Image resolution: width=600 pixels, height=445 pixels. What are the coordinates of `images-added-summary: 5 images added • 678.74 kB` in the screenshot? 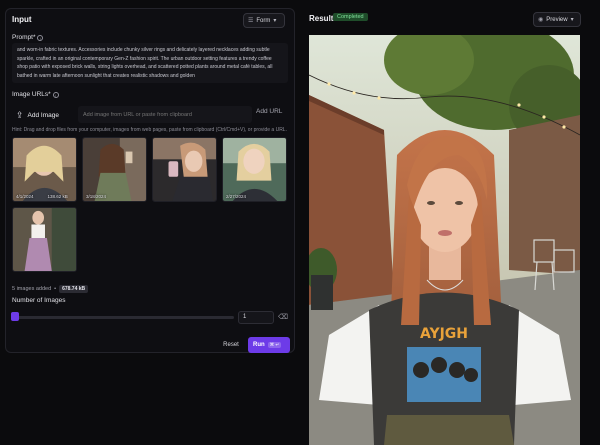 It's located at (50, 289).